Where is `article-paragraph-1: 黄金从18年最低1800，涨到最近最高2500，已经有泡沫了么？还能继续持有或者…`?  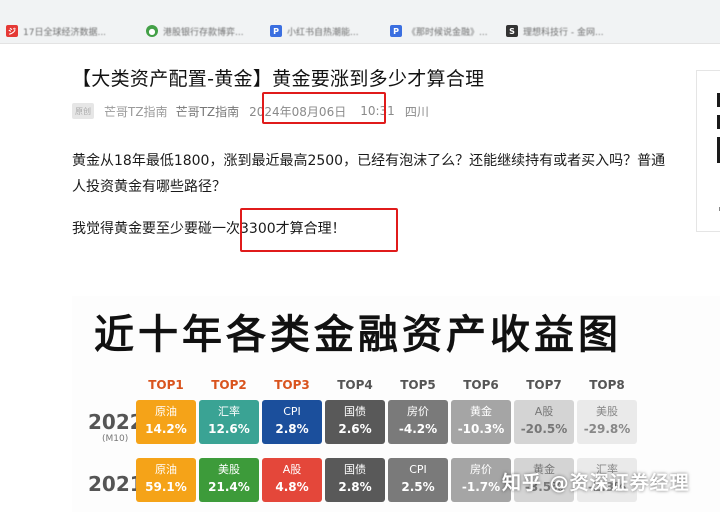 article-paragraph-1: 黄金从18年最低1800，涨到最近最高2500，已经有泡沫了么？还能继续持有或者… is located at coordinates (369, 174).